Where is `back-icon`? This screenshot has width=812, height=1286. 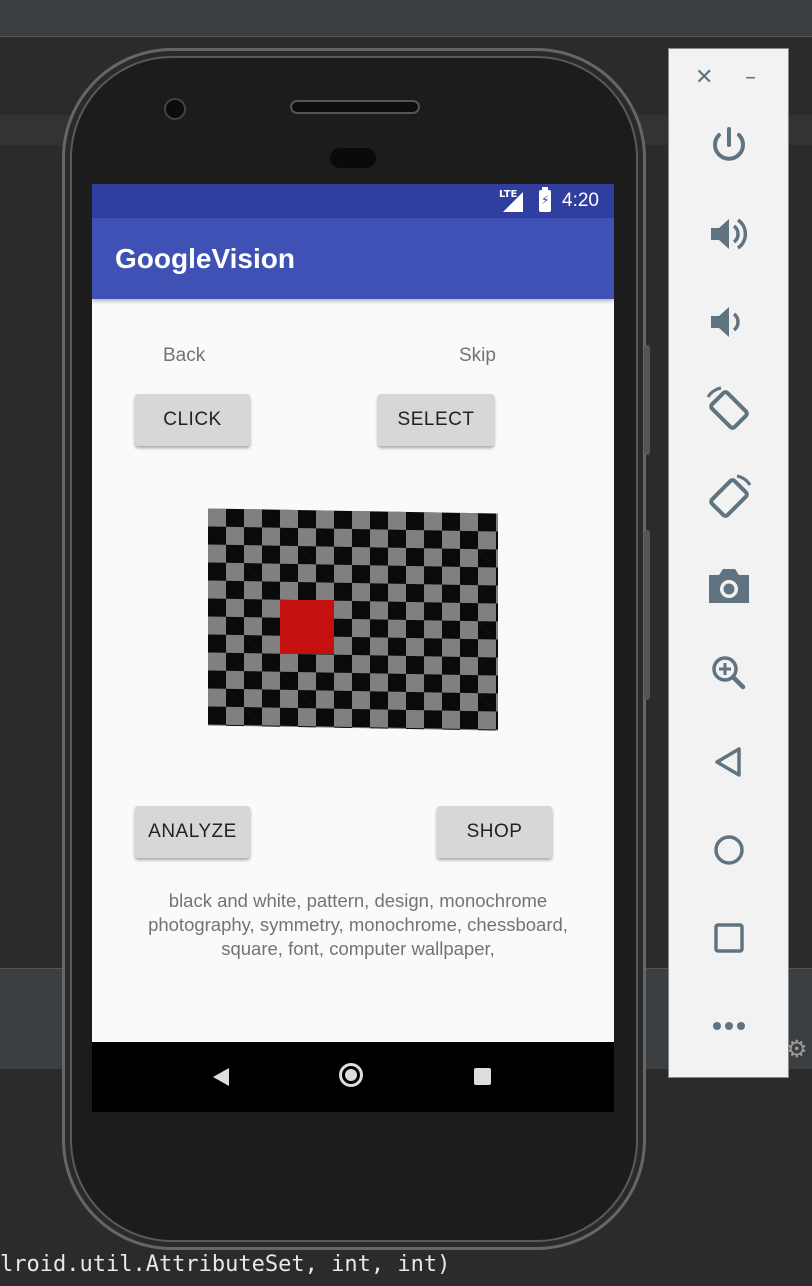
back-icon is located at coordinates (729, 762).